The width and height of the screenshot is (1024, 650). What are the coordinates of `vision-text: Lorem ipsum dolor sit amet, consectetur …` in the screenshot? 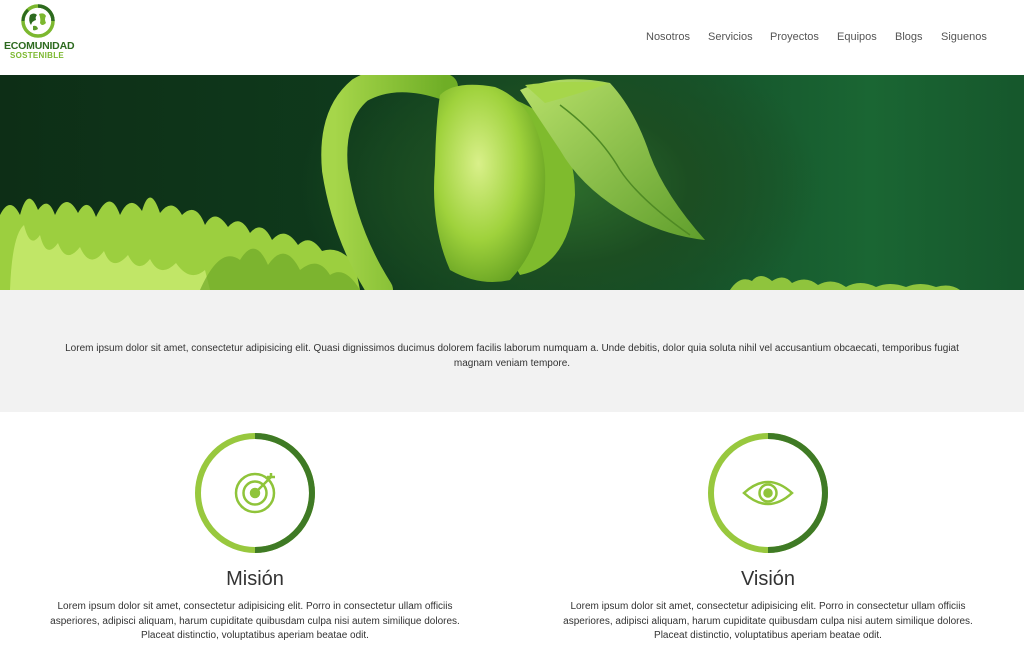 It's located at (768, 621).